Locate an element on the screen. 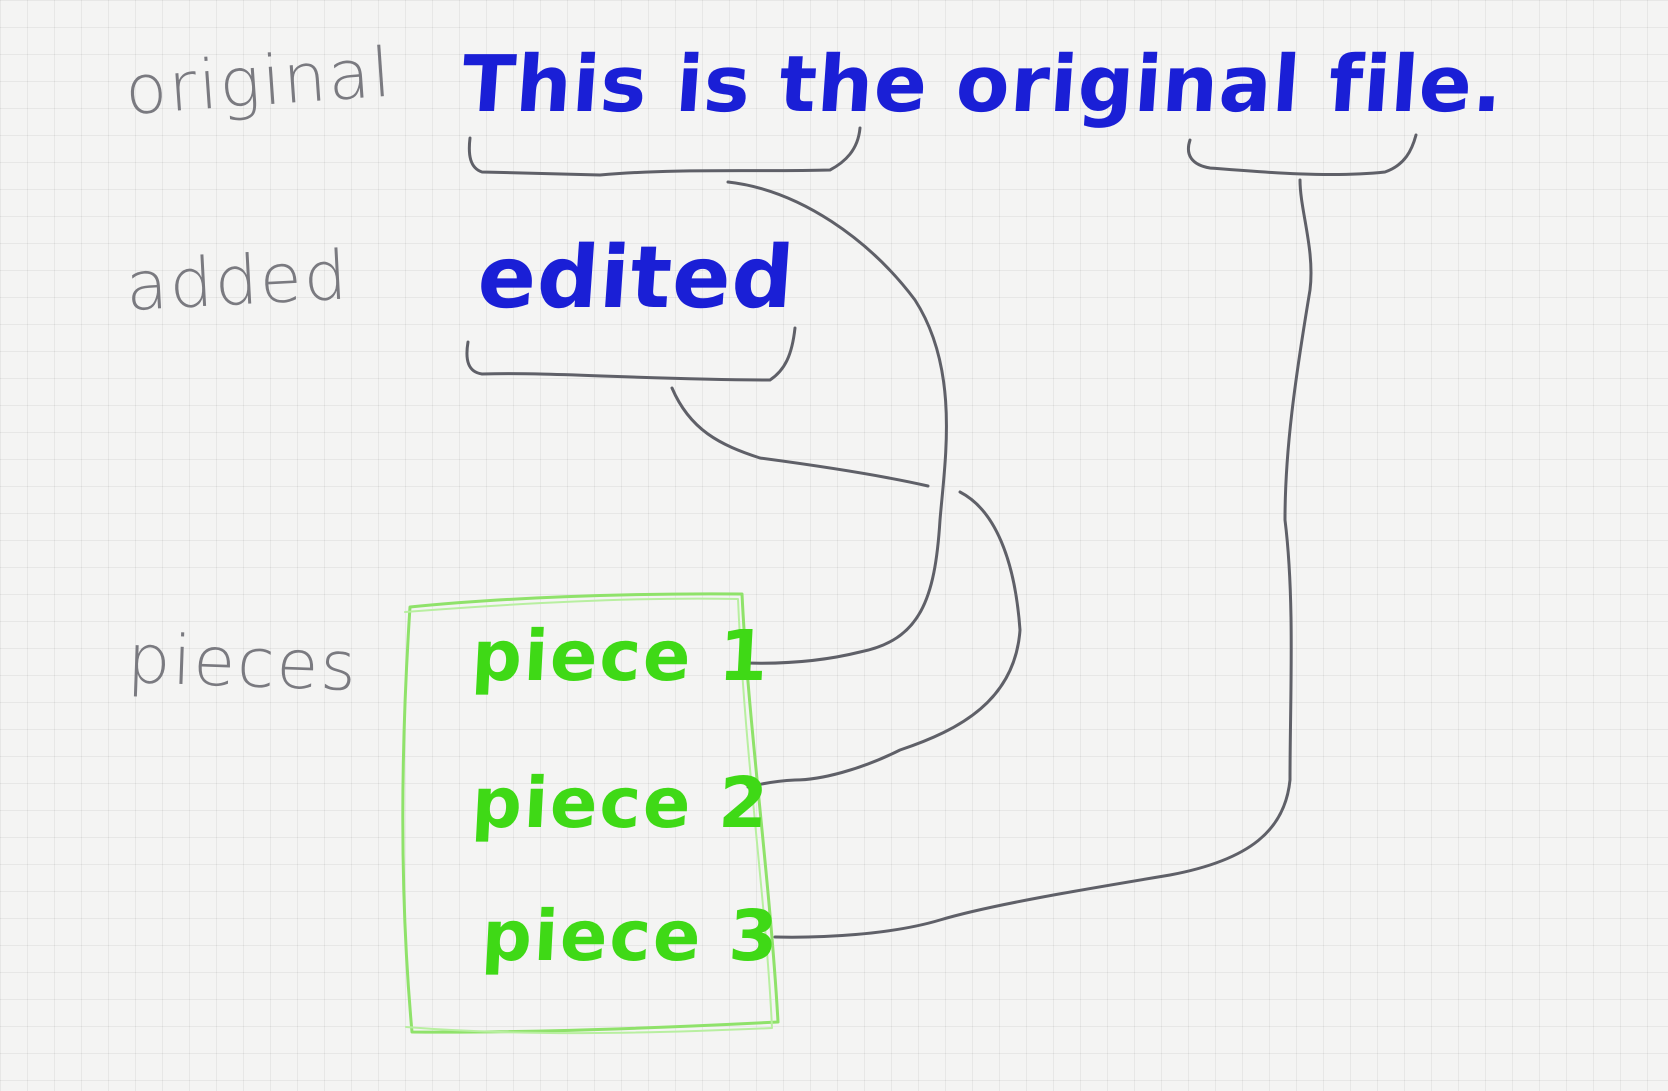 The width and height of the screenshot is (1668, 1091). added-text: edited is located at coordinates (636, 278).